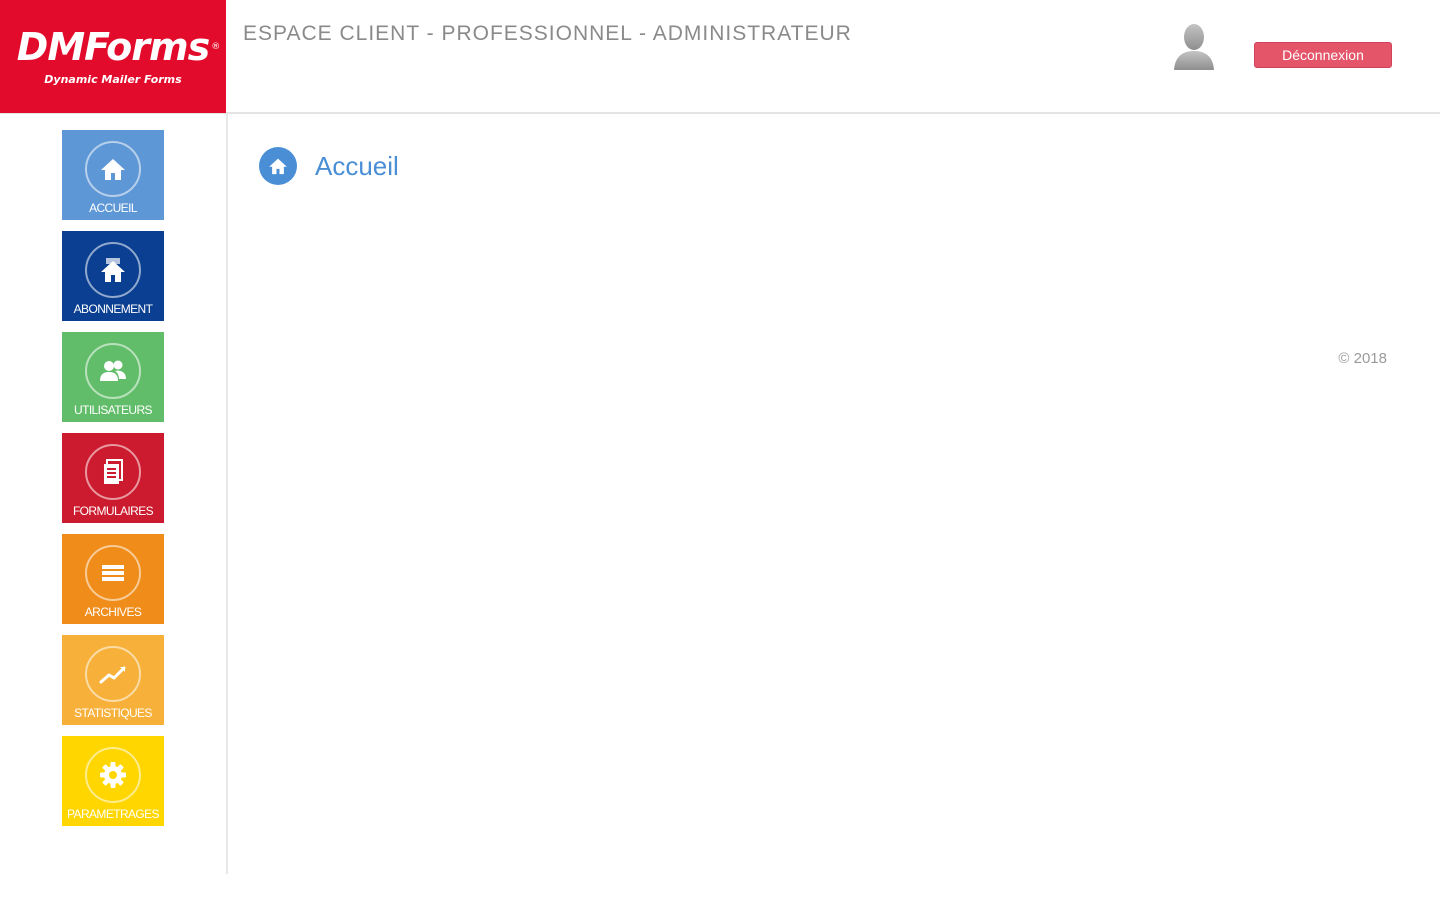 Image resolution: width=1440 pixels, height=900 pixels. I want to click on page-heading: Accueil, so click(329, 166).